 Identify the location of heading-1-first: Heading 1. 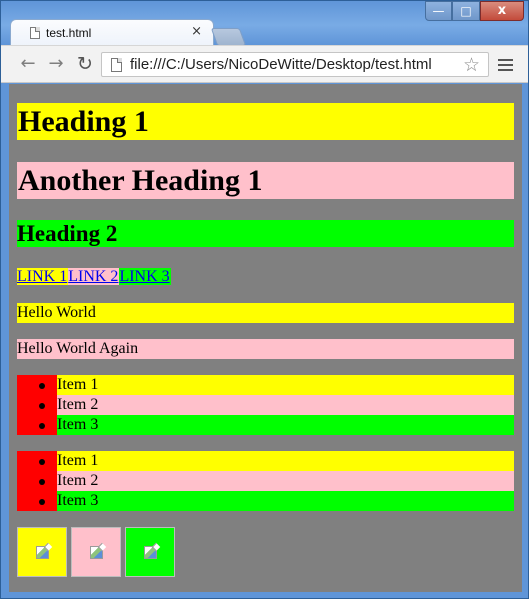
(265, 121).